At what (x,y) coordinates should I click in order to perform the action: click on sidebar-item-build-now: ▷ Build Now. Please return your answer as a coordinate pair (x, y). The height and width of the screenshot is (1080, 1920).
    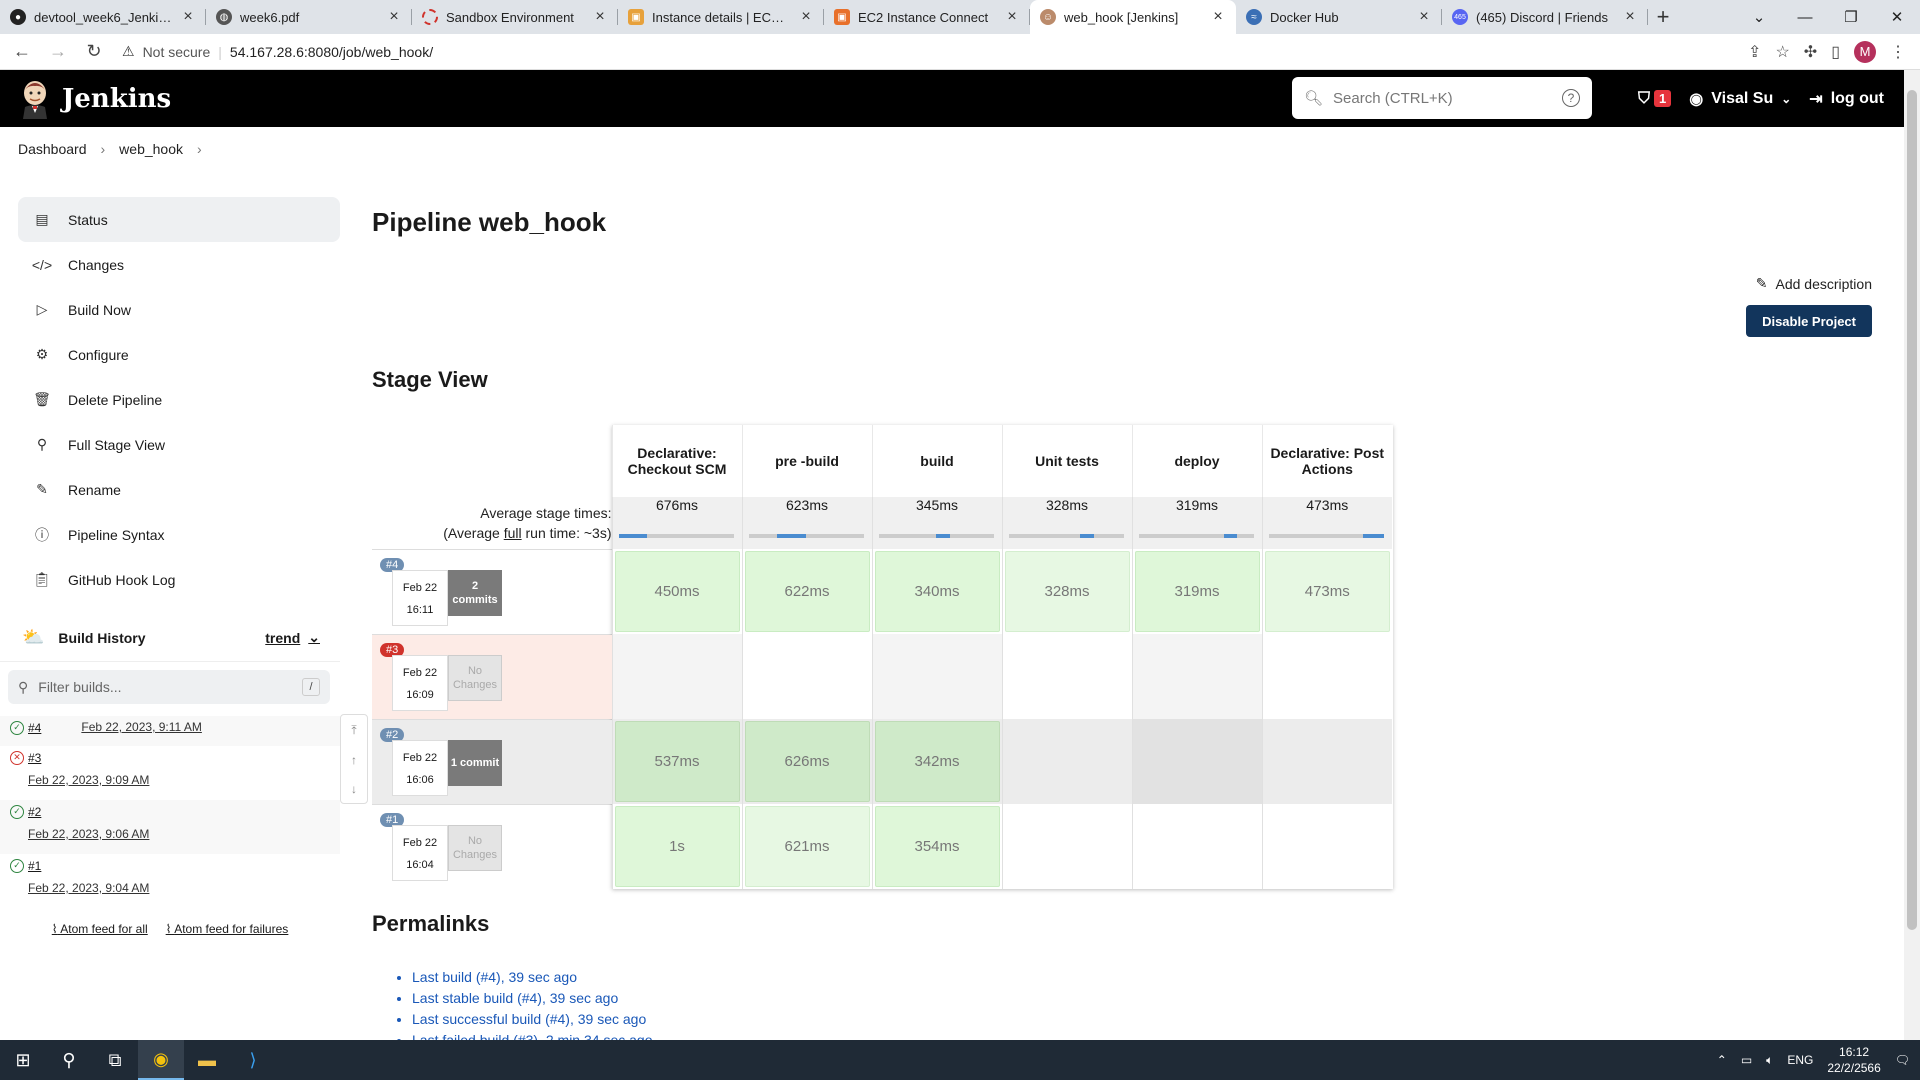
    Looking at the image, I should click on (179, 309).